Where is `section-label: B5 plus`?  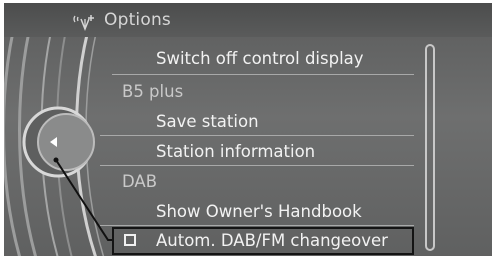 section-label: B5 plus is located at coordinates (153, 91).